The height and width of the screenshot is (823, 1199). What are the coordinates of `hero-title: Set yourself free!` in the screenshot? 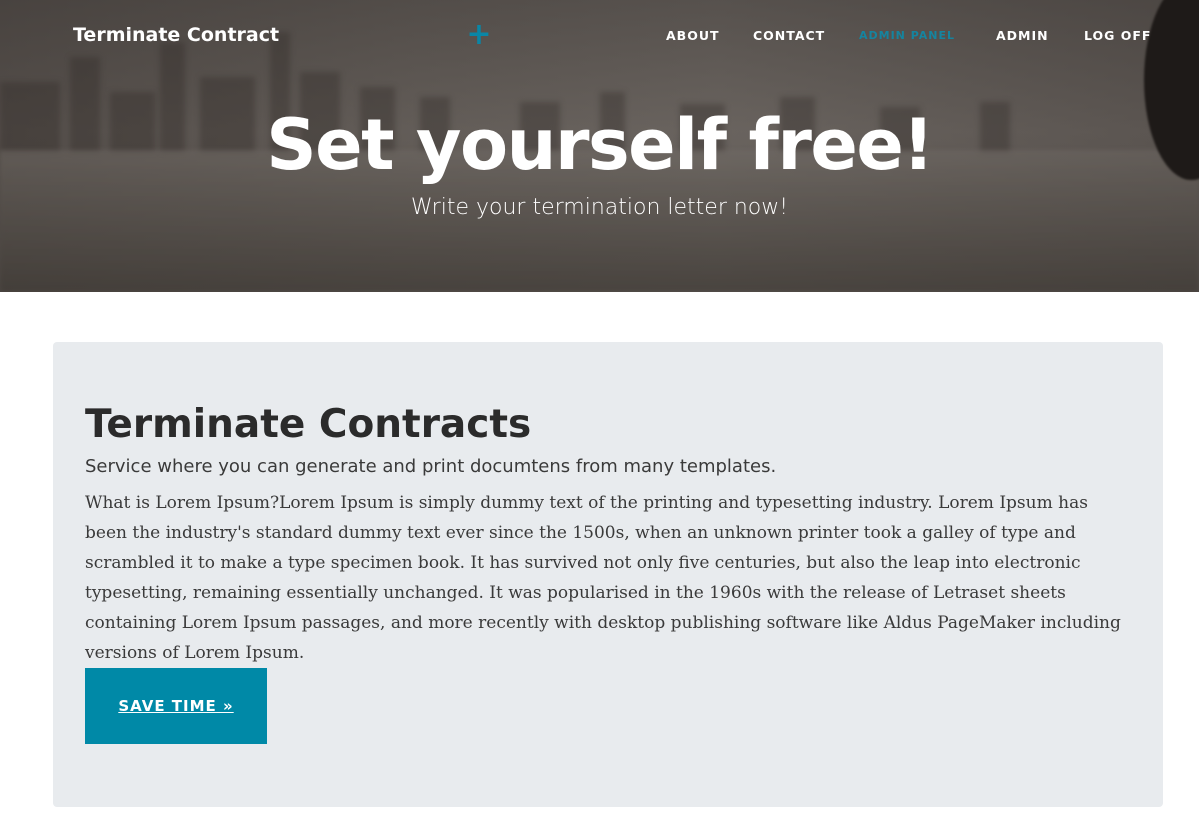 It's located at (600, 145).